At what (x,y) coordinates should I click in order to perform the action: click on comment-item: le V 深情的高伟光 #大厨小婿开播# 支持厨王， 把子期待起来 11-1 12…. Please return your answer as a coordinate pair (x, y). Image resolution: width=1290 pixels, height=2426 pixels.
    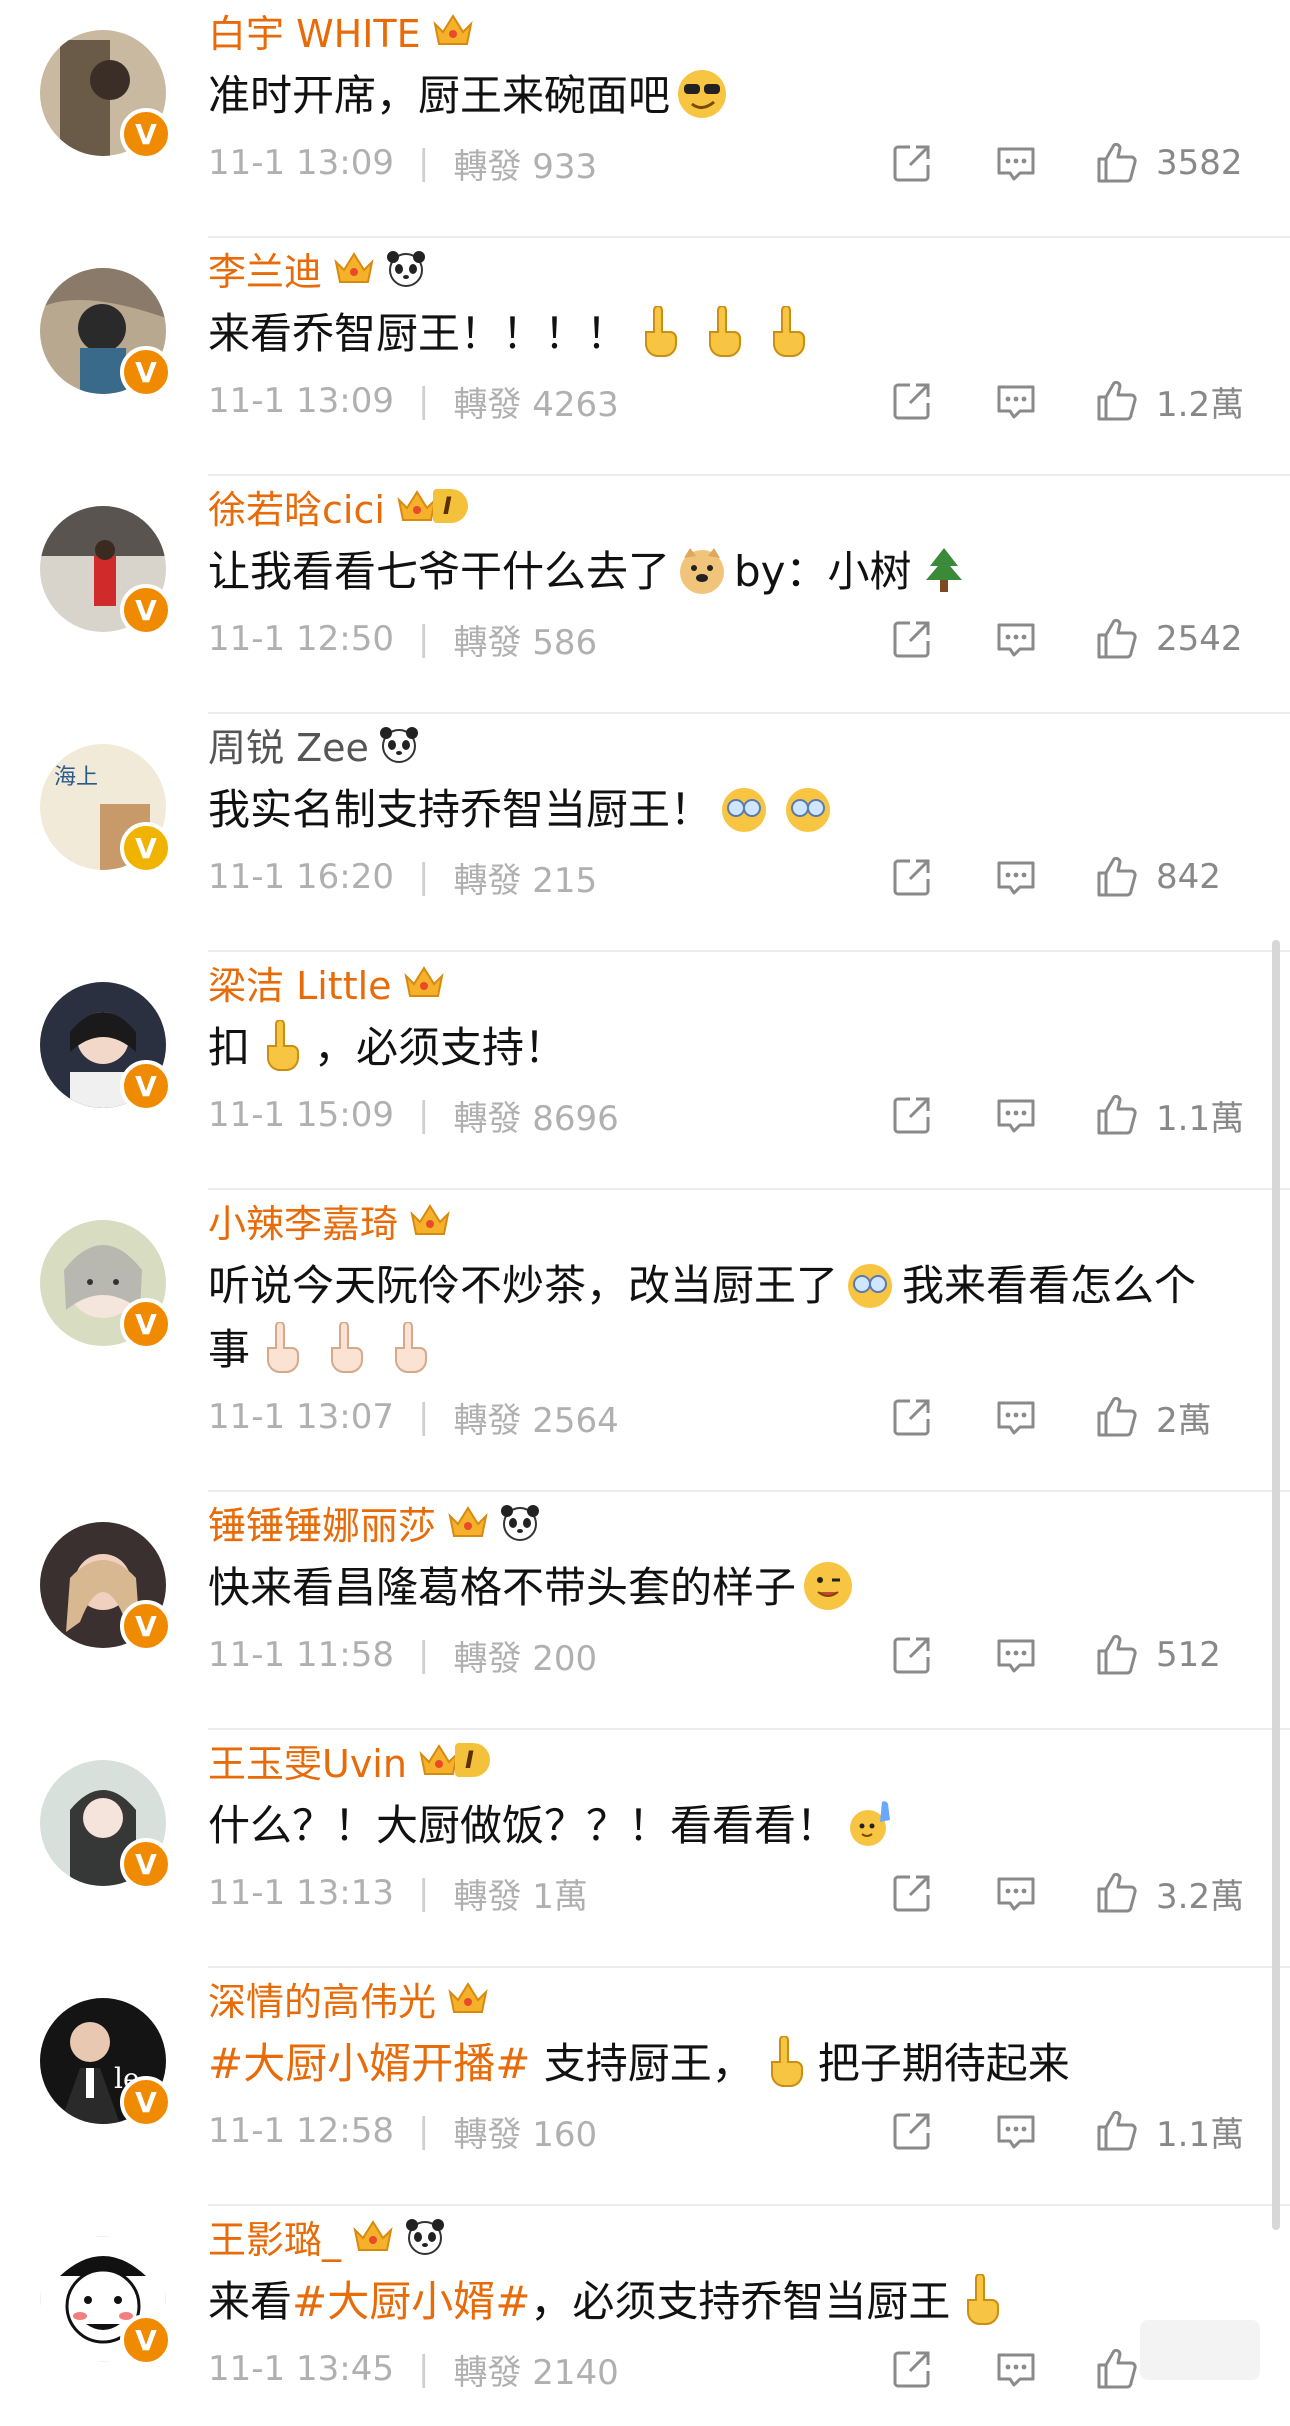
    Looking at the image, I should click on (665, 2087).